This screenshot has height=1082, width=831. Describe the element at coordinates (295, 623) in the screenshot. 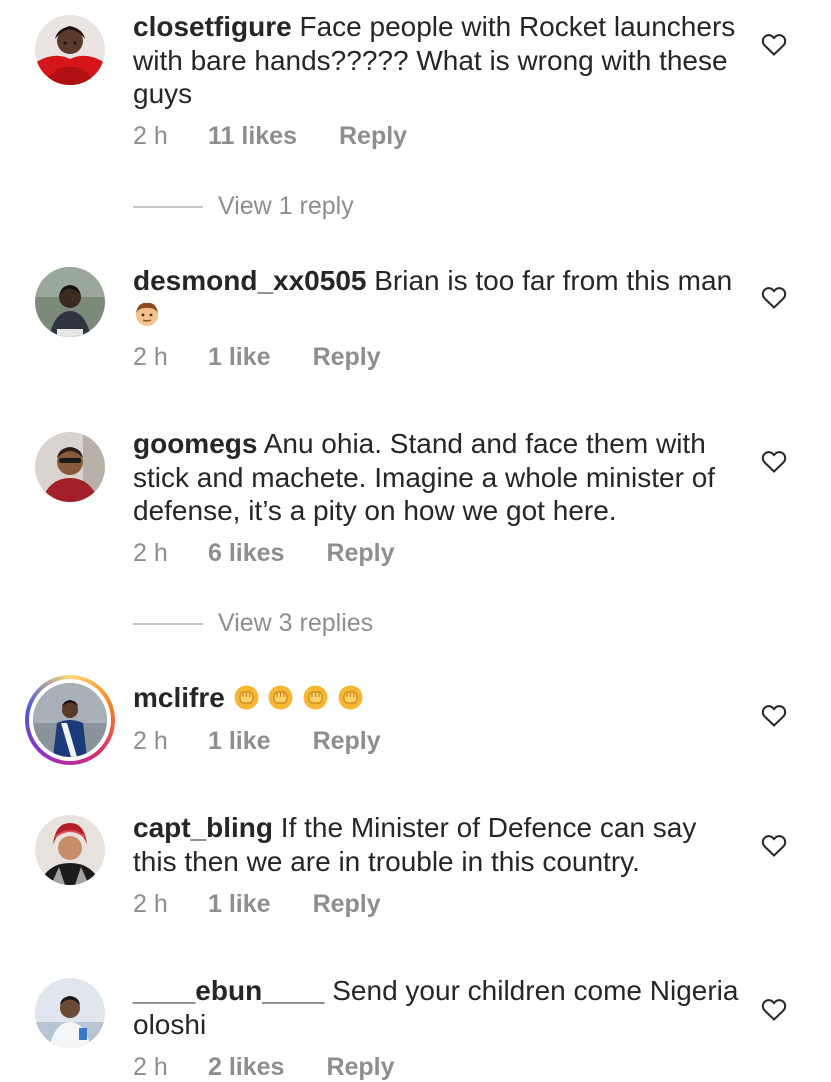

I see `view-replies-label: View 3 replies` at that location.